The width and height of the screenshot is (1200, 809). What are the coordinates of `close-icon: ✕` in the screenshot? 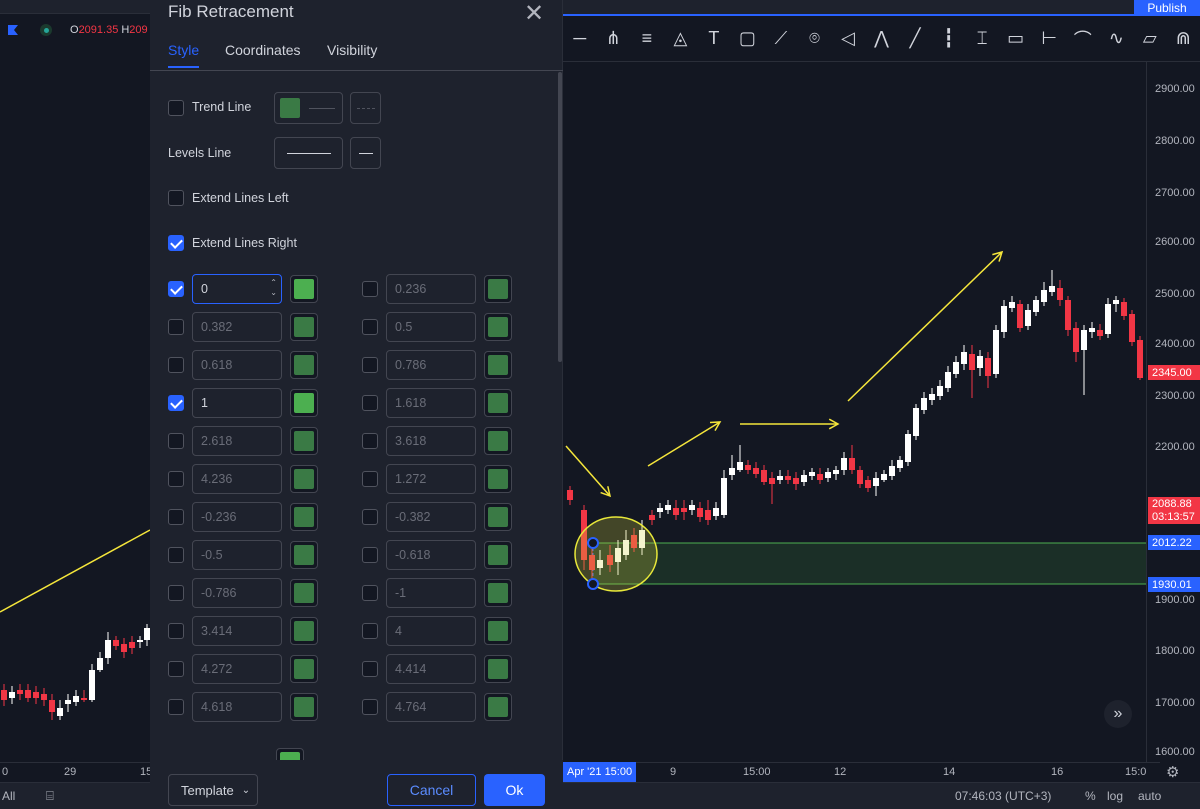 It's located at (534, 14).